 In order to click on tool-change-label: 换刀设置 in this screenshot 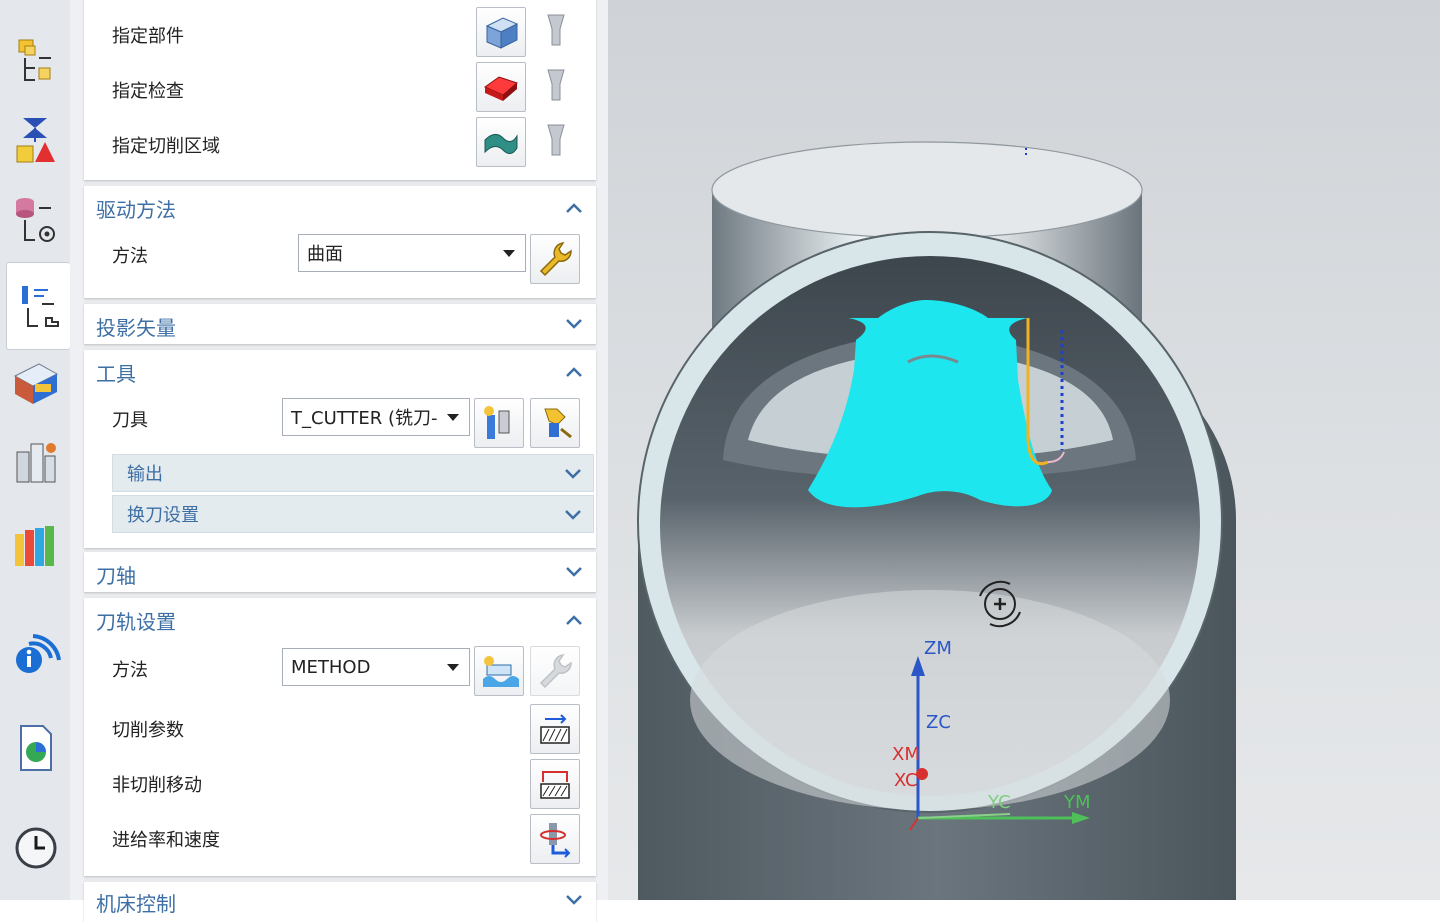, I will do `click(163, 515)`.